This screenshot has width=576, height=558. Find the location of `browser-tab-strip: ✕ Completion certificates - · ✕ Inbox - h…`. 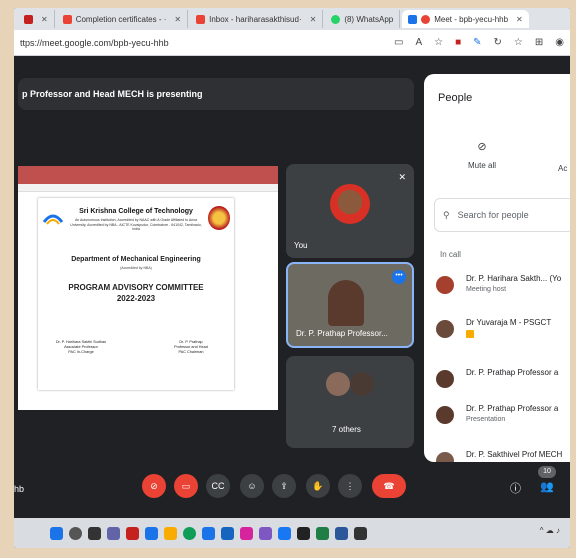

browser-tab-strip: ✕ Completion certificates - · ✕ Inbox - h… is located at coordinates (292, 19).